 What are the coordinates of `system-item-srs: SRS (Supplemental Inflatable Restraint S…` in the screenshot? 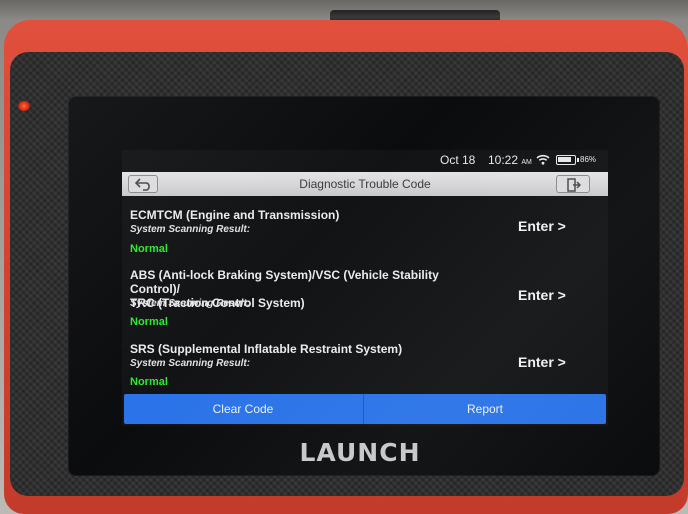 It's located at (365, 367).